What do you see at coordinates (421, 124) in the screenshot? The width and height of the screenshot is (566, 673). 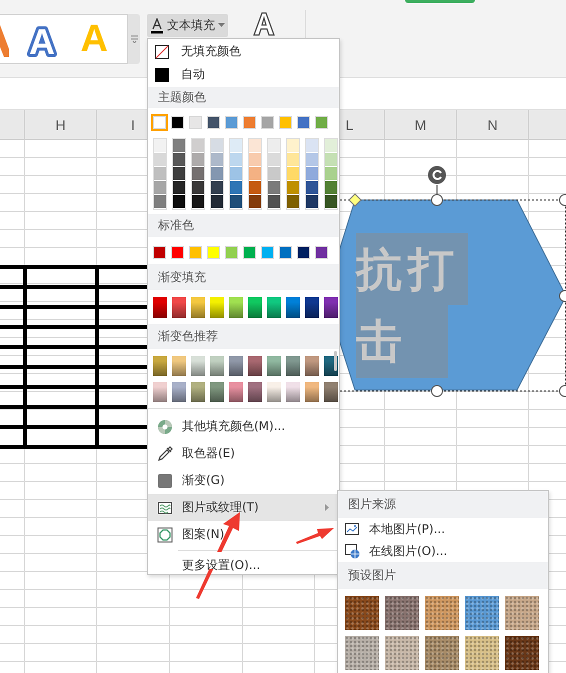 I see `column-header: M` at bounding box center [421, 124].